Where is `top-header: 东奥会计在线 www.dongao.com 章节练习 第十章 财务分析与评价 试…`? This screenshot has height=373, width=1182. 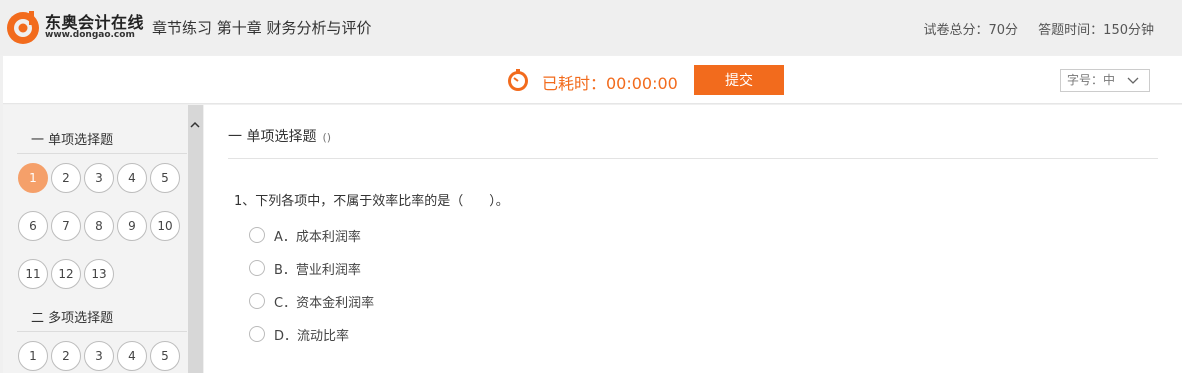
top-header: 东奥会计在线 www.dongao.com 章节练习 第十章 财务分析与评价 试… is located at coordinates (591, 27).